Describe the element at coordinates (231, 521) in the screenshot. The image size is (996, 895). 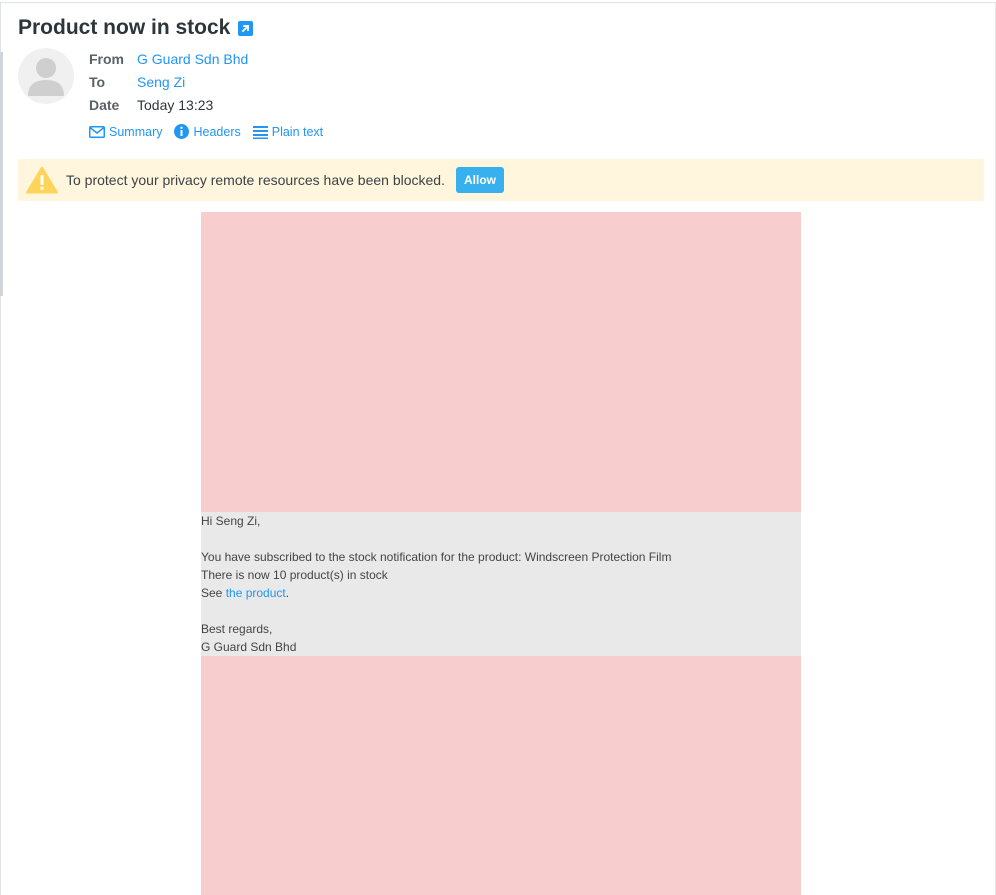
I see `greeting-line: Hi Seng Zi,` at that location.